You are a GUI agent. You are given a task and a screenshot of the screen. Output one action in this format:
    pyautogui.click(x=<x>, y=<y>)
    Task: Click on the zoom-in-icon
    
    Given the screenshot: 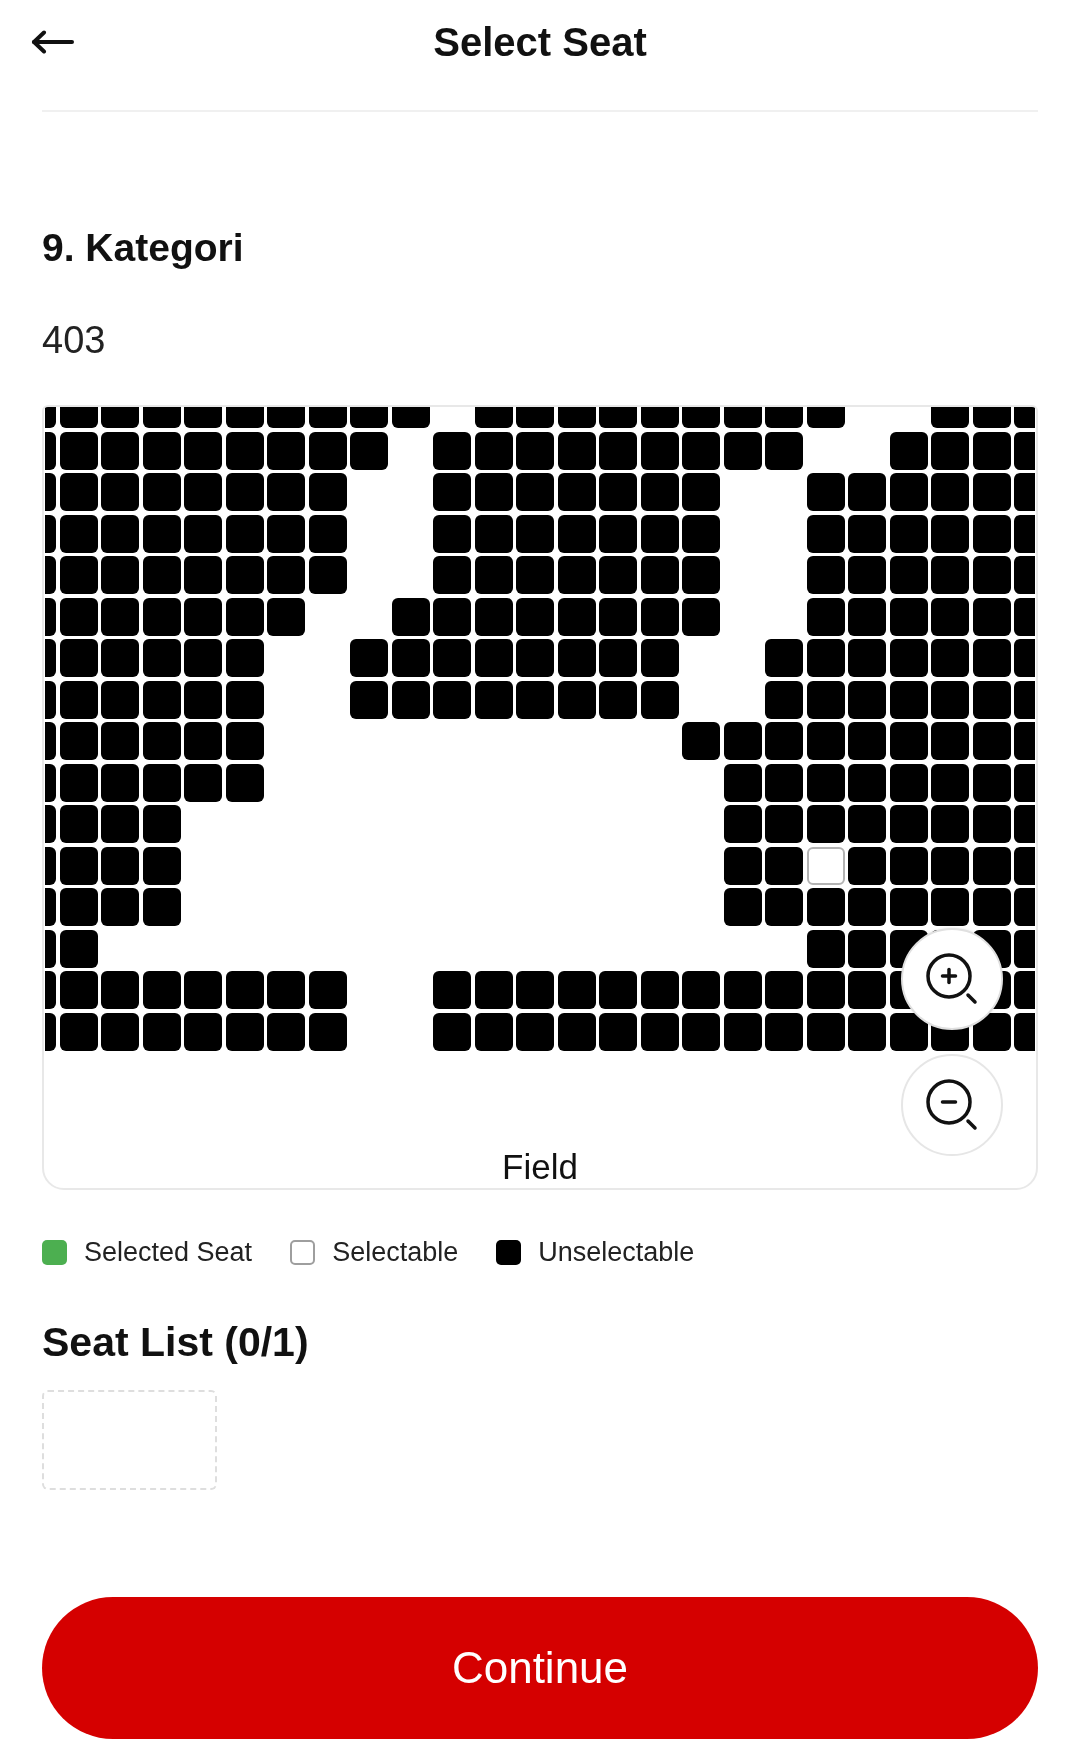 What is the action you would take?
    pyautogui.click(x=952, y=979)
    